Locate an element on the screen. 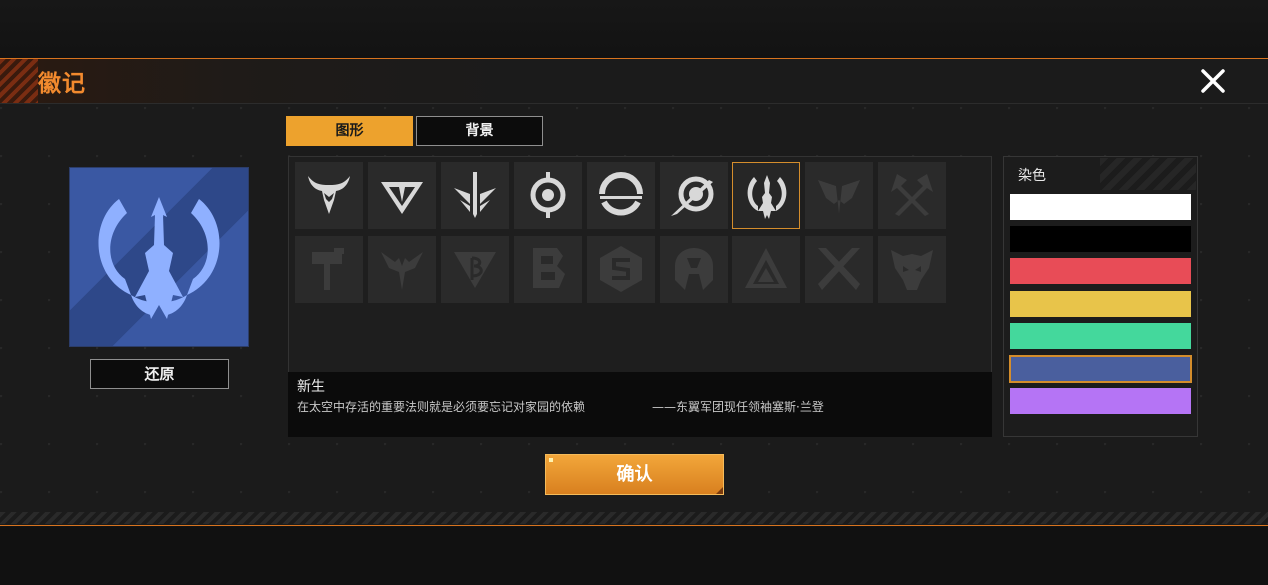 The height and width of the screenshot is (585, 1268). mantis-head-emblem-icon is located at coordinates (839, 197).